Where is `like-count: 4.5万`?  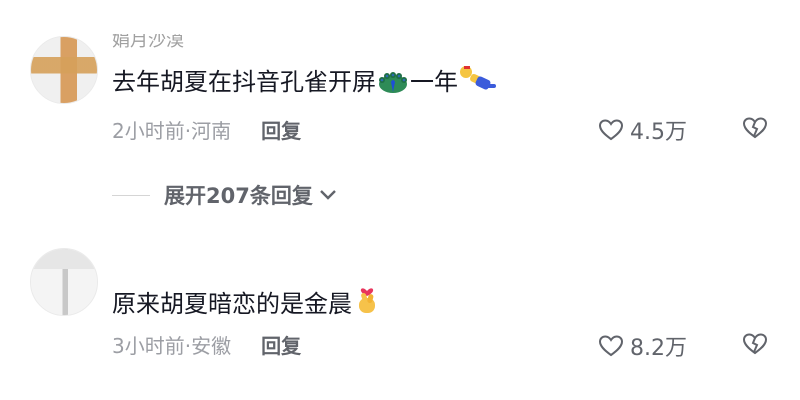
like-count: 4.5万 is located at coordinates (658, 132).